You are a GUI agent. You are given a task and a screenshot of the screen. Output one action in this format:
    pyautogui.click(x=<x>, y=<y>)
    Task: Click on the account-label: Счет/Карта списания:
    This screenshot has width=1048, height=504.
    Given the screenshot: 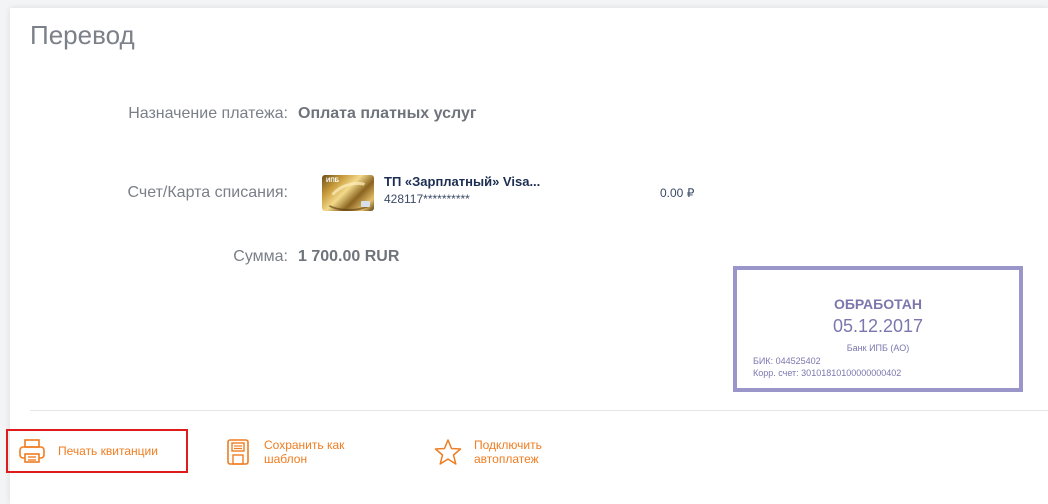 What is the action you would take?
    pyautogui.click(x=208, y=192)
    